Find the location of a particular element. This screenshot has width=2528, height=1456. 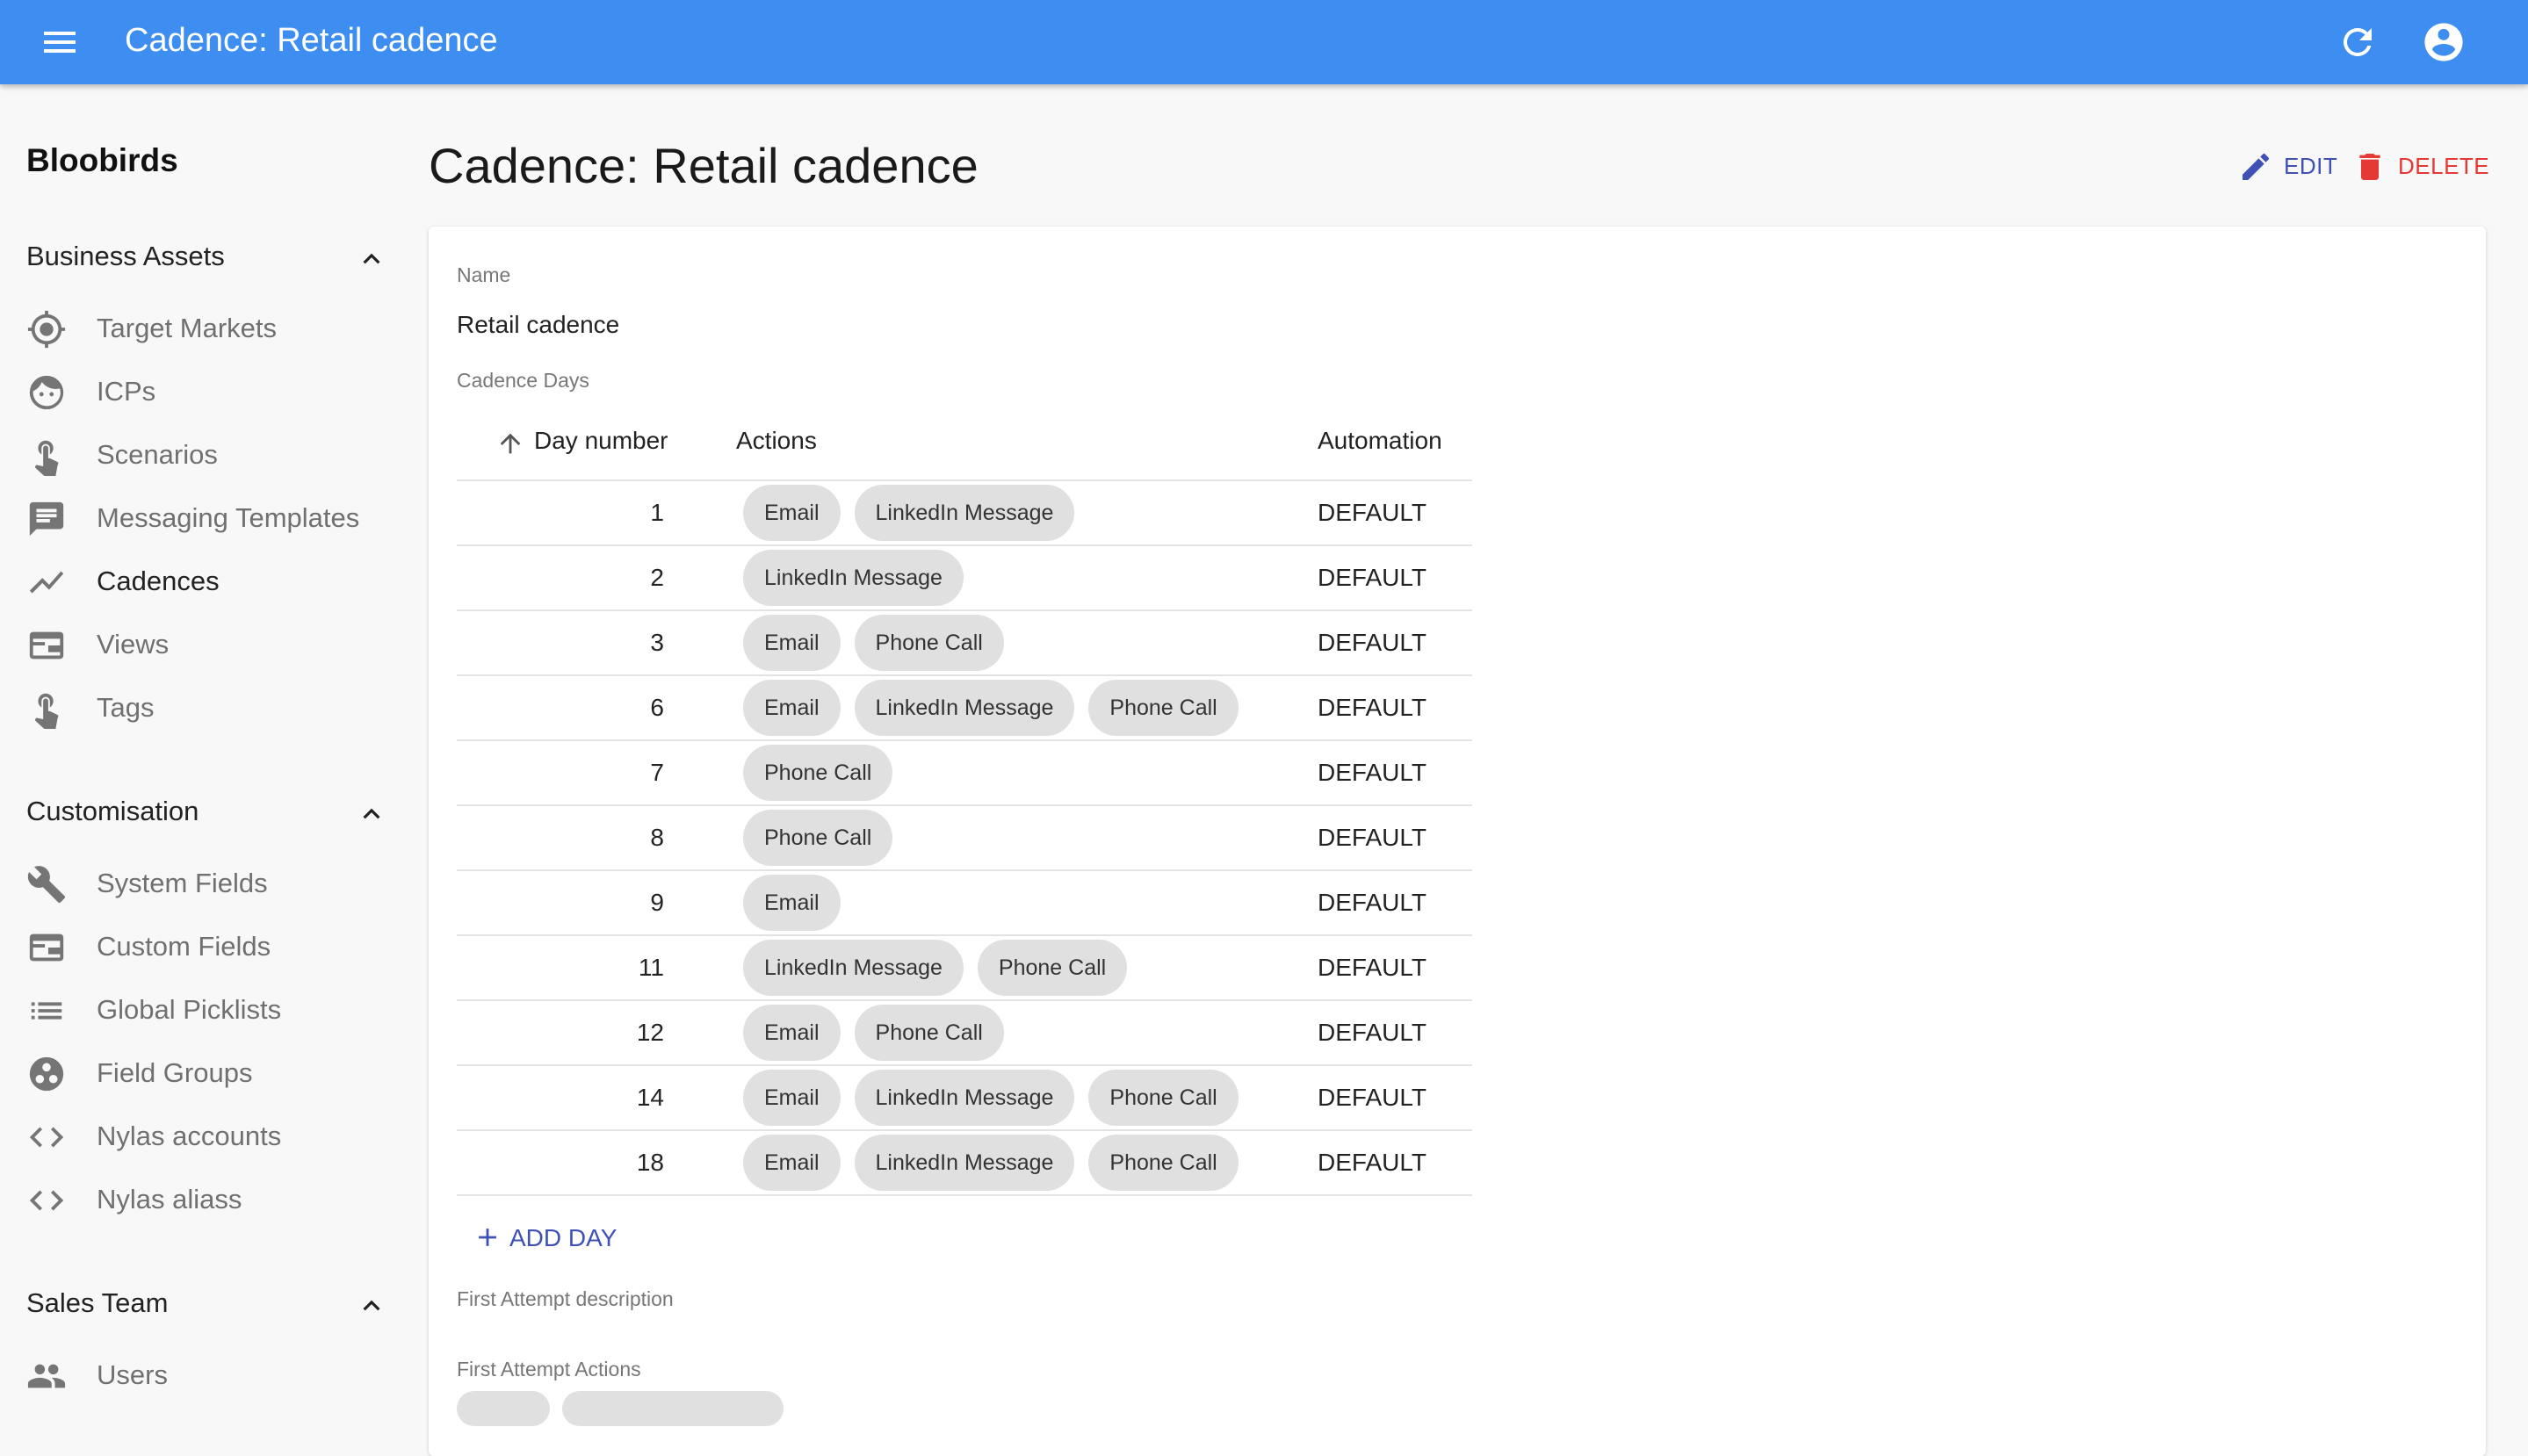

name-label: Name is located at coordinates (484, 274).